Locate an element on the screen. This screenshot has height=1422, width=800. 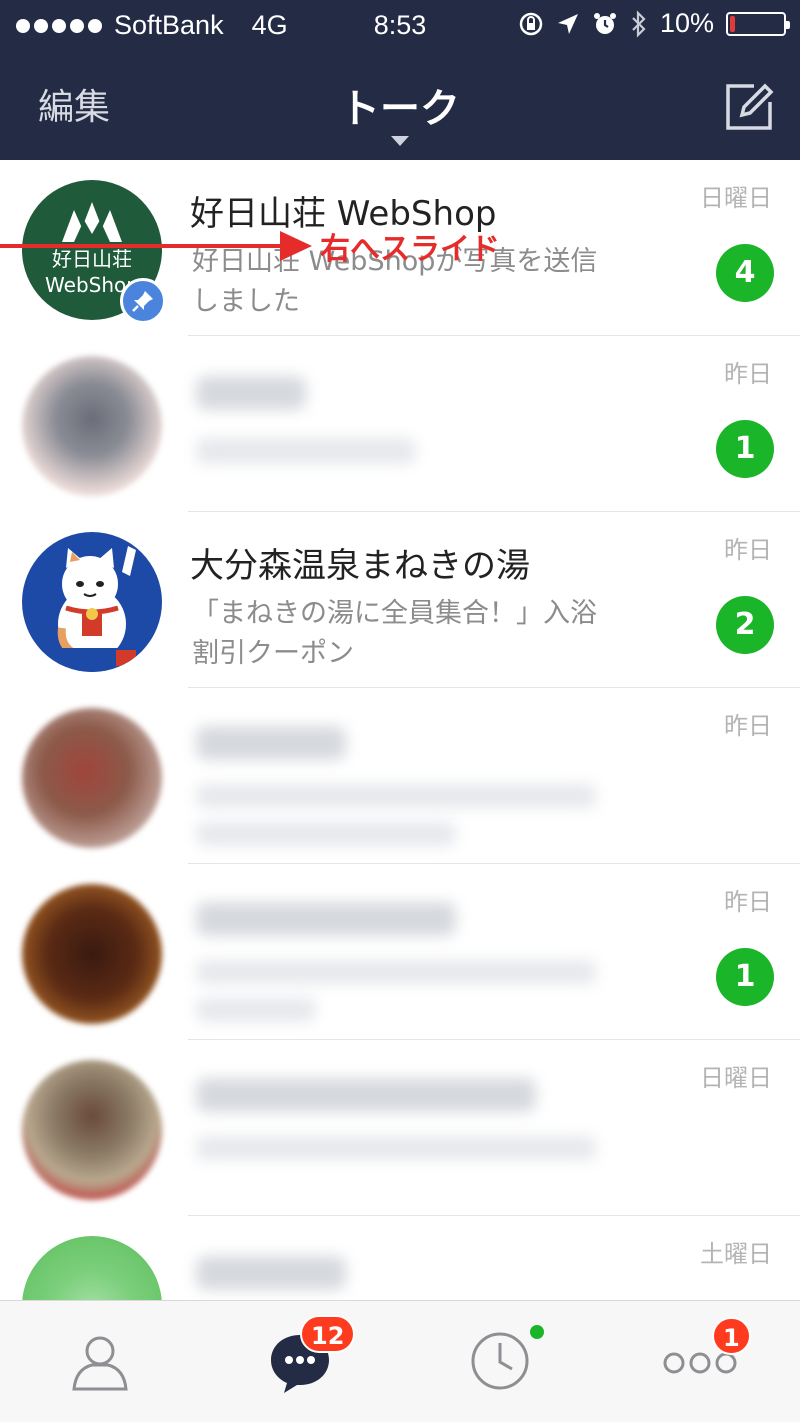
tab-chats: 12 is located at coordinates (300, 1361).